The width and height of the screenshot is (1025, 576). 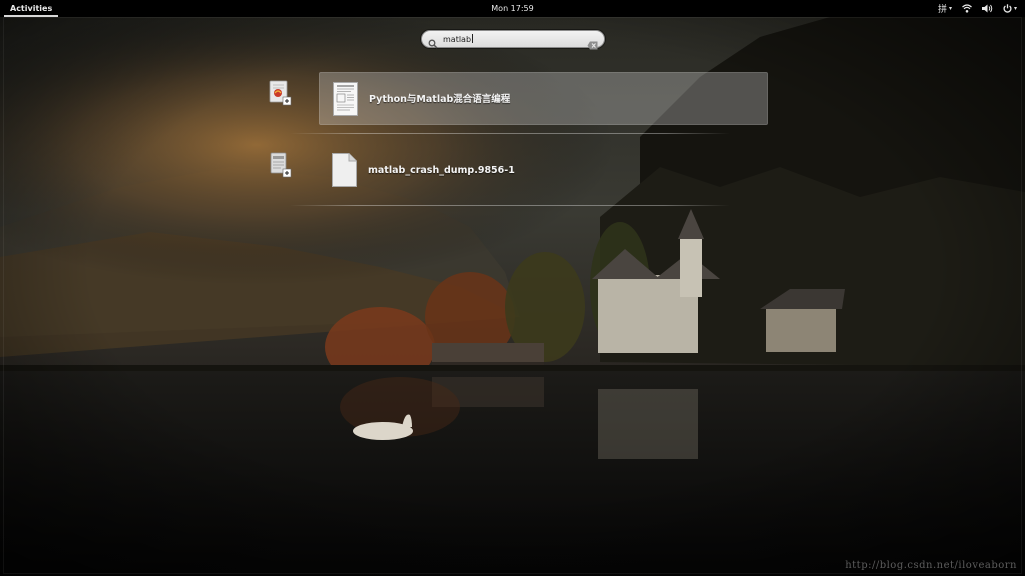 I want to click on clock-menu: Mon 17:59, so click(x=513, y=9).